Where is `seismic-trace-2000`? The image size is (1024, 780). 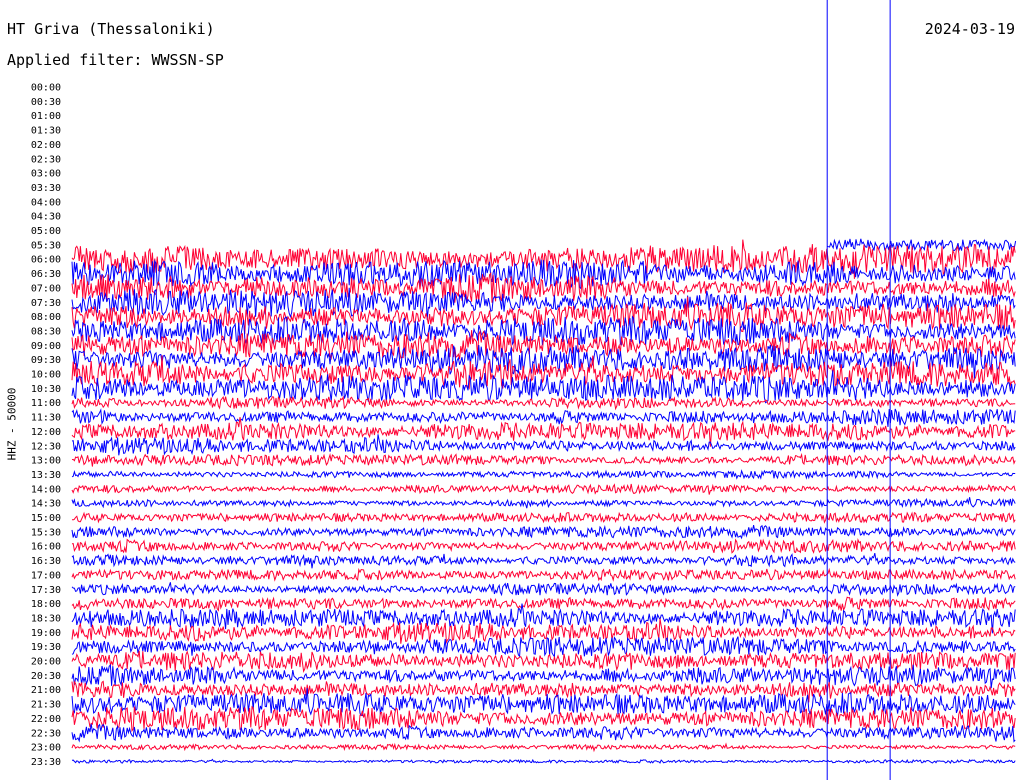
seismic-trace-2000 is located at coordinates (543, 662).